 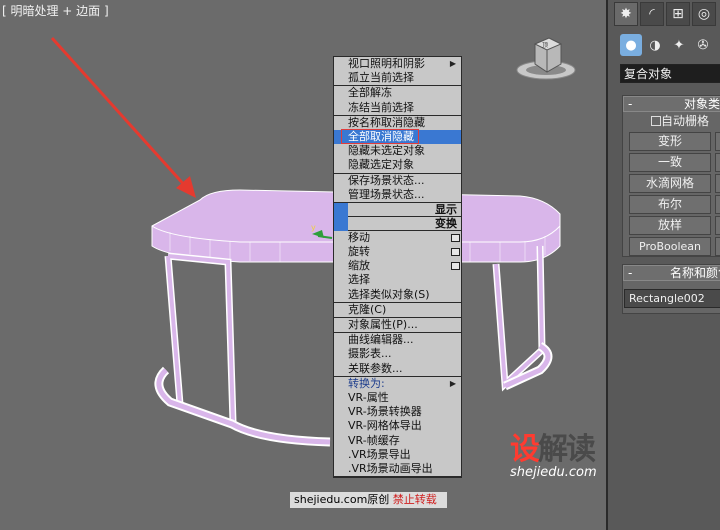 I want to click on menu-item-rotate: 旋转, so click(x=397, y=252).